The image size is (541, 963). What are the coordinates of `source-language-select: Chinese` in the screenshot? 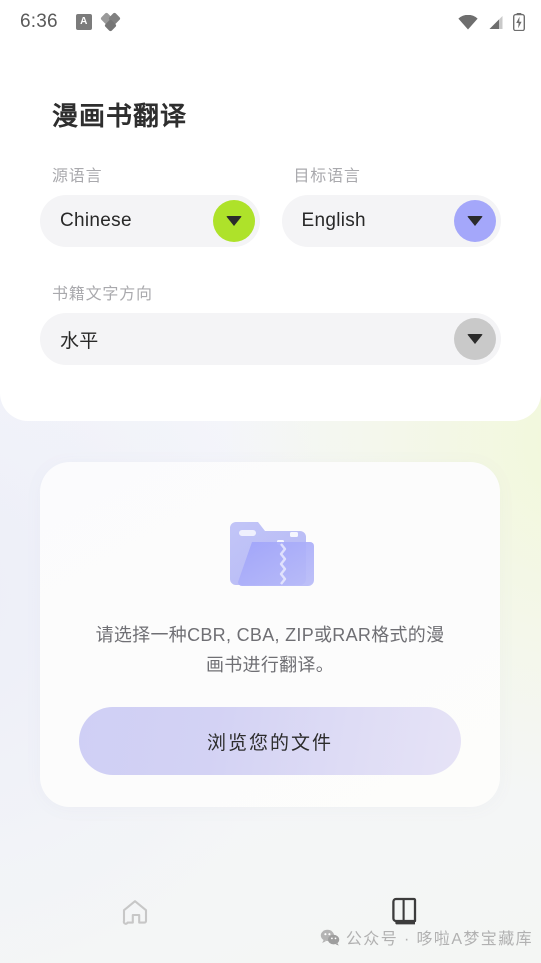 It's located at (150, 221).